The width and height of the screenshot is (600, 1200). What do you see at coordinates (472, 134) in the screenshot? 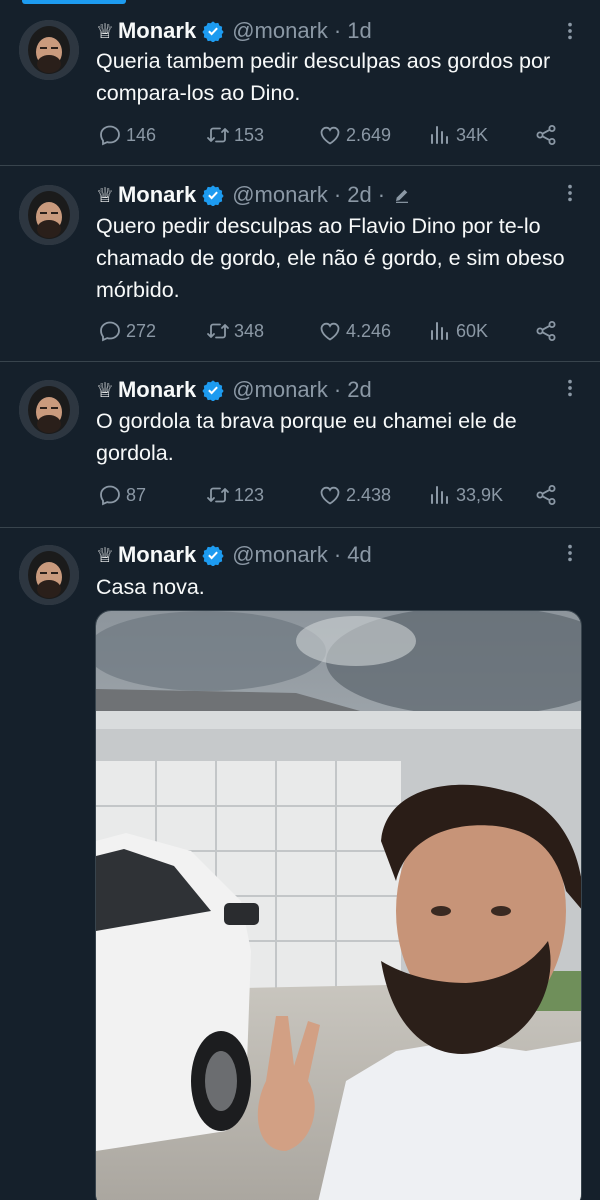
I see `views-count: 34K` at bounding box center [472, 134].